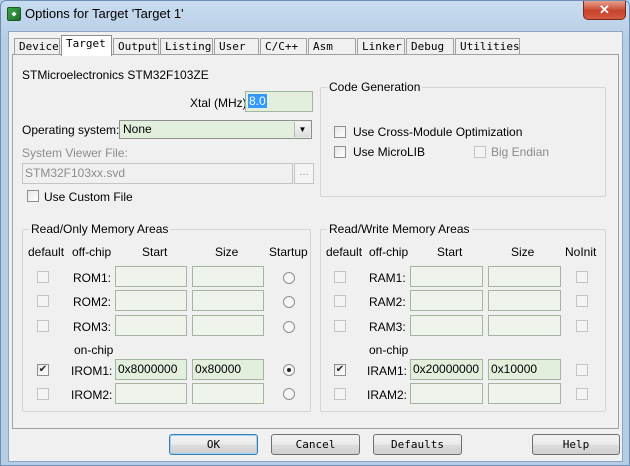  I want to click on ram-group-title: Read/Write Memory Areas, so click(399, 229).